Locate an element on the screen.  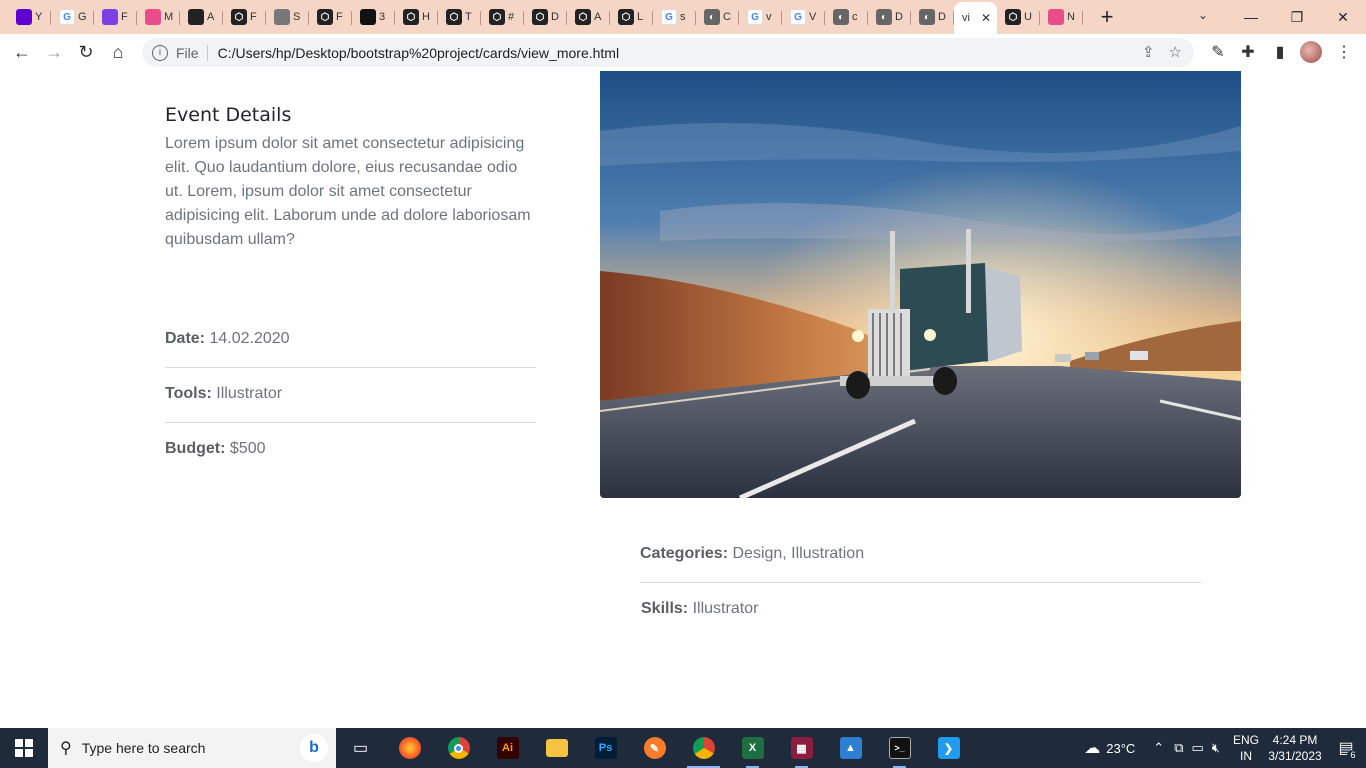
chrome-icon is located at coordinates (458, 748).